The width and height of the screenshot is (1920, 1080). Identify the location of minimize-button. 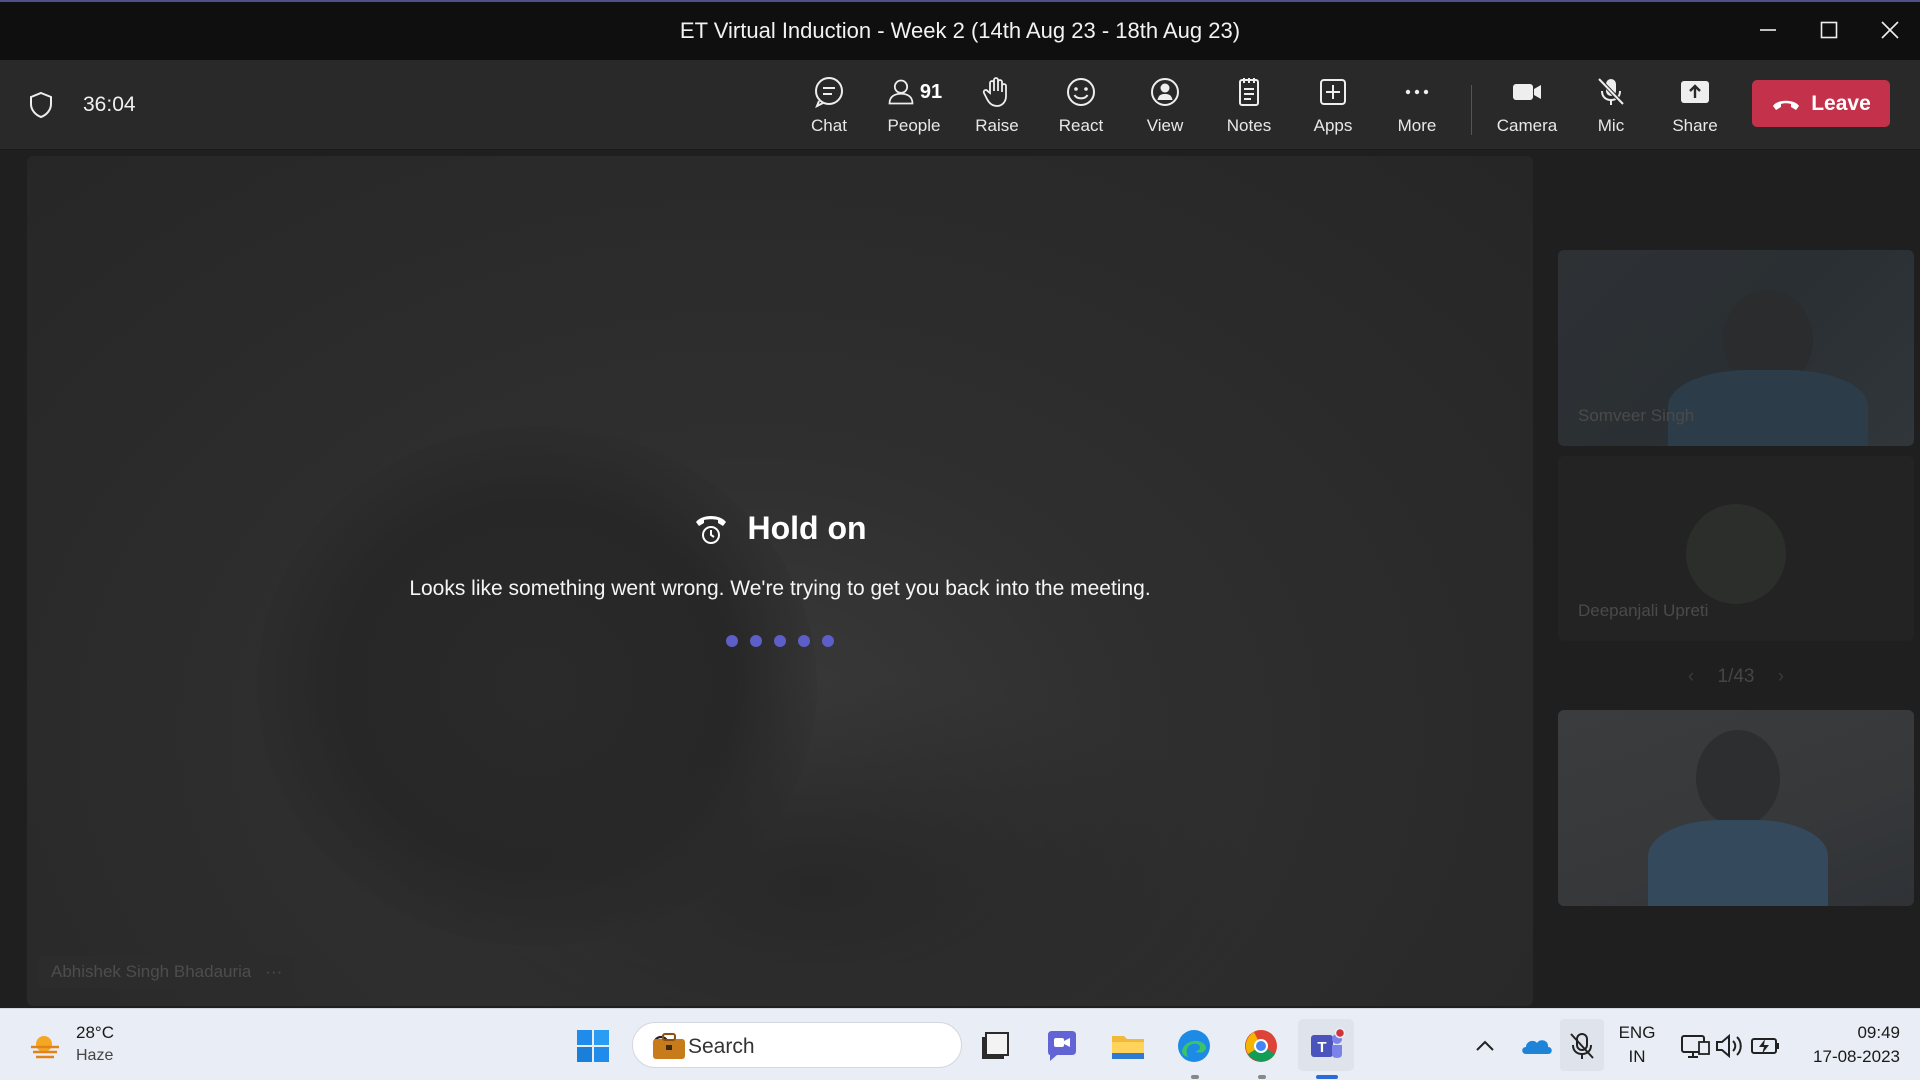
(1768, 30).